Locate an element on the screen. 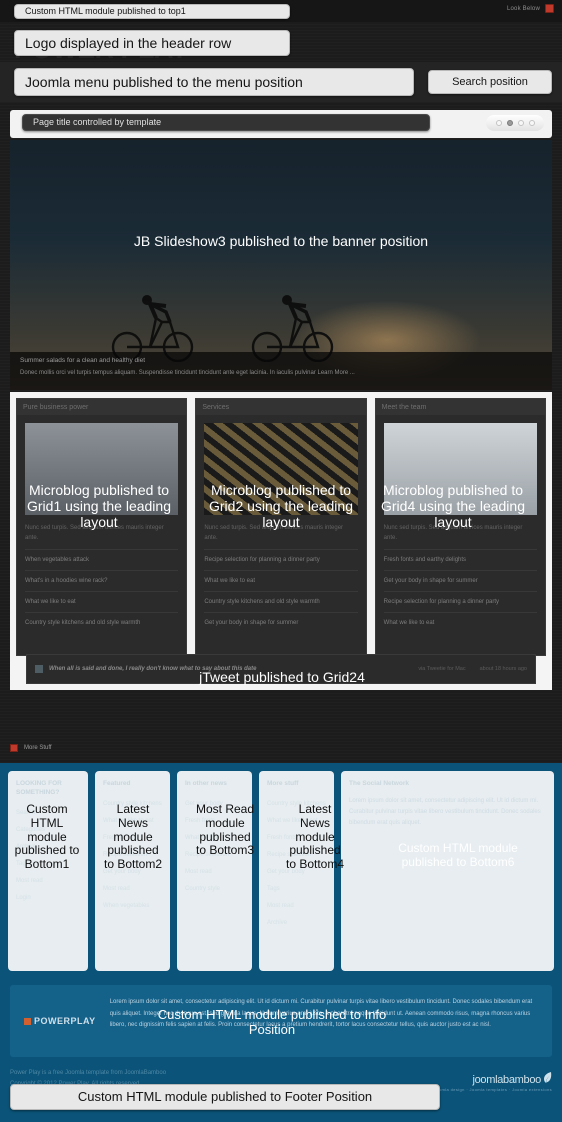  overlay-bottom4: Latest News module published to Bottom4 is located at coordinates (315, 837).